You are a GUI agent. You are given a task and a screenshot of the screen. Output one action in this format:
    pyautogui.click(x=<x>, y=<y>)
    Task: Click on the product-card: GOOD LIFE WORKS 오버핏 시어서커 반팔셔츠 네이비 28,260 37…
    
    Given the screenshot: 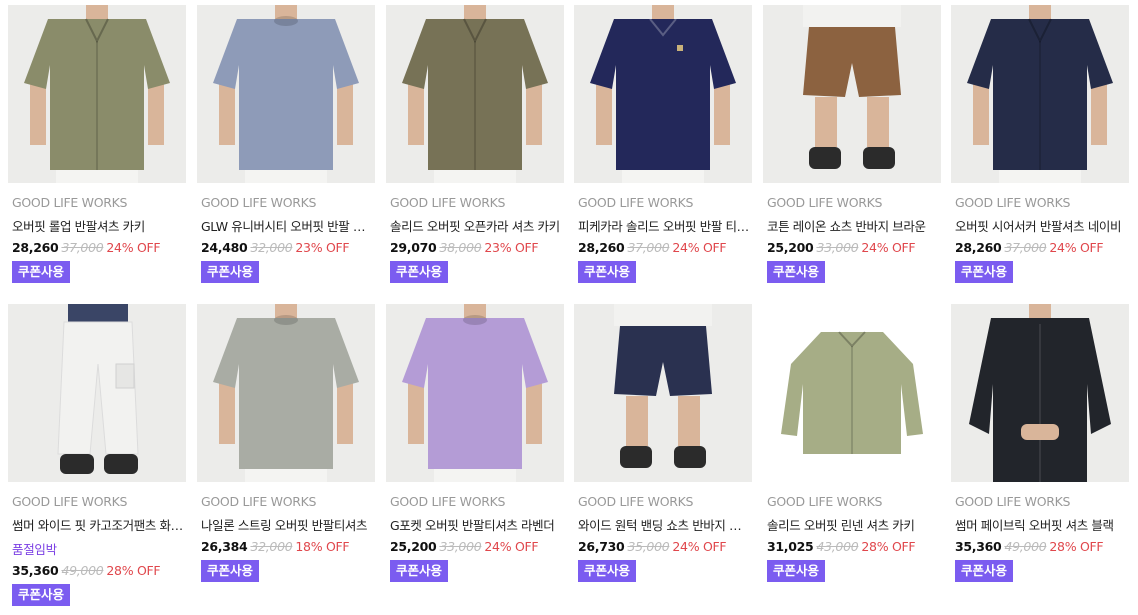 What is the action you would take?
    pyautogui.click(x=1041, y=144)
    